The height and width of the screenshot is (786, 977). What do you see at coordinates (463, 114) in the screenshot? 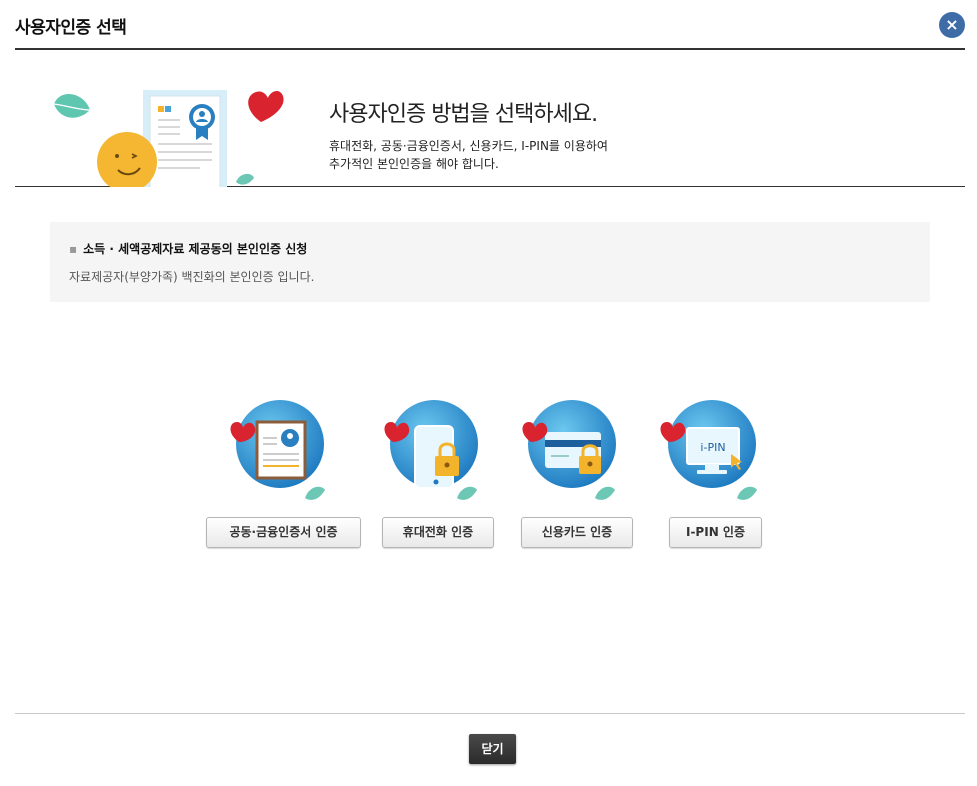
I see `hero-title: 사용자인증 방법을 선택하세요.` at bounding box center [463, 114].